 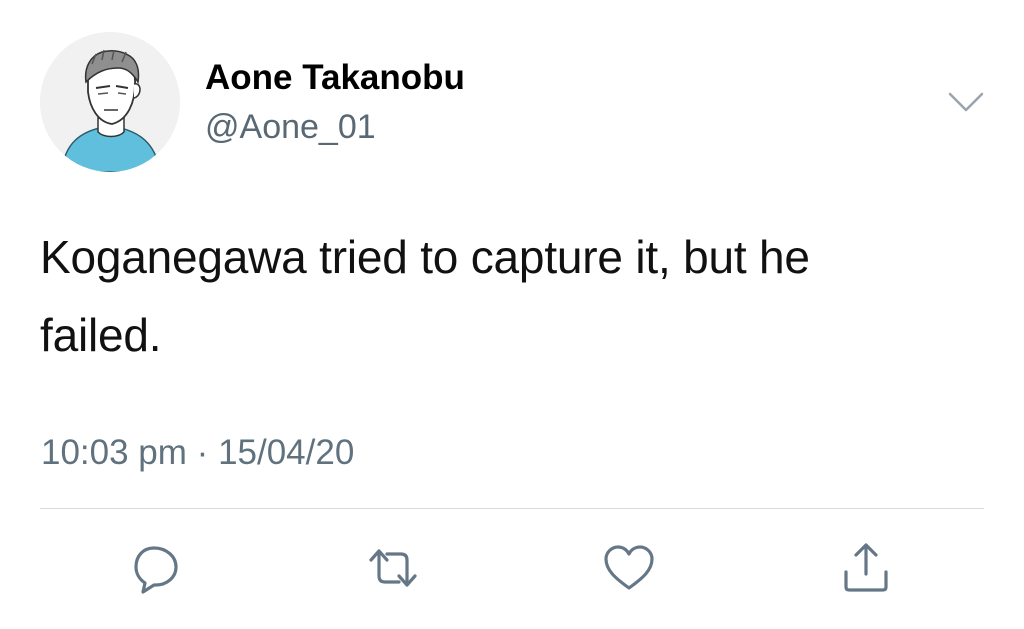 I want to click on profile-avatar, so click(x=110, y=102).